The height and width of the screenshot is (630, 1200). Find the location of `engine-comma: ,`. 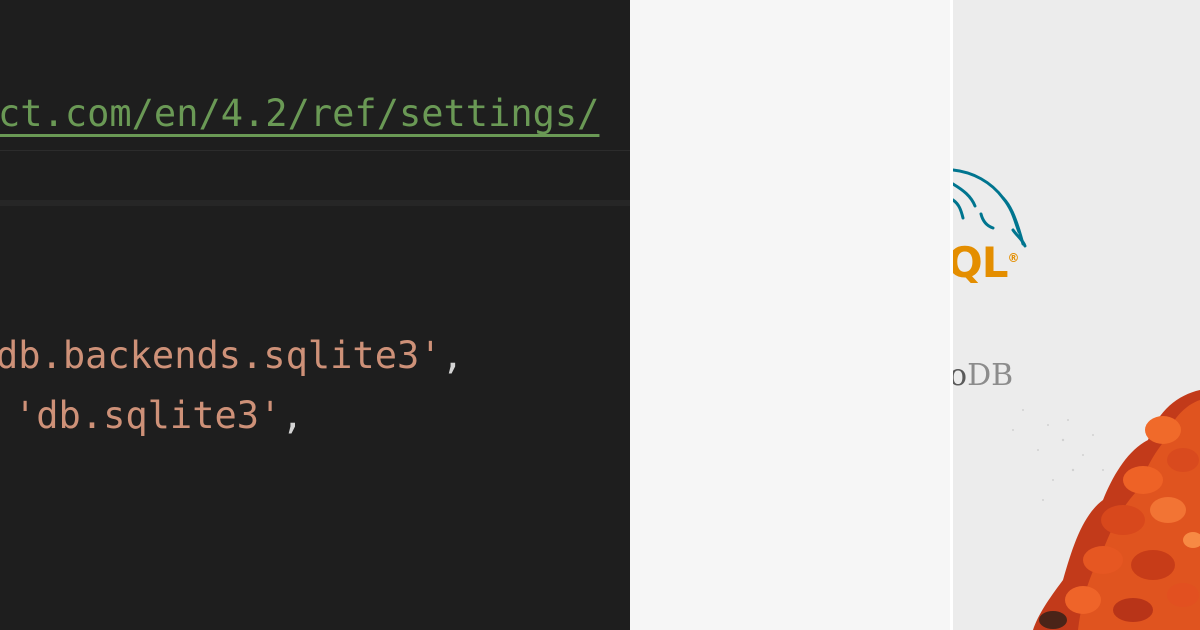

engine-comma: , is located at coordinates (452, 355).